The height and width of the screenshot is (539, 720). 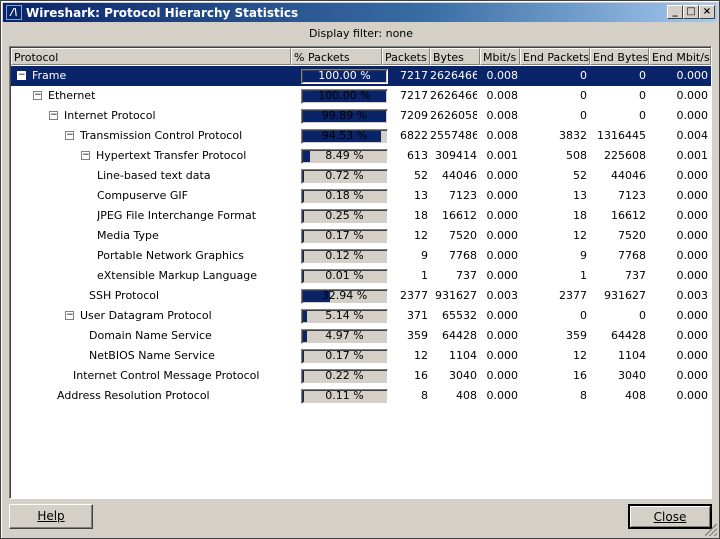 What do you see at coordinates (459, 315) in the screenshot?
I see `bytes-value: 65532` at bounding box center [459, 315].